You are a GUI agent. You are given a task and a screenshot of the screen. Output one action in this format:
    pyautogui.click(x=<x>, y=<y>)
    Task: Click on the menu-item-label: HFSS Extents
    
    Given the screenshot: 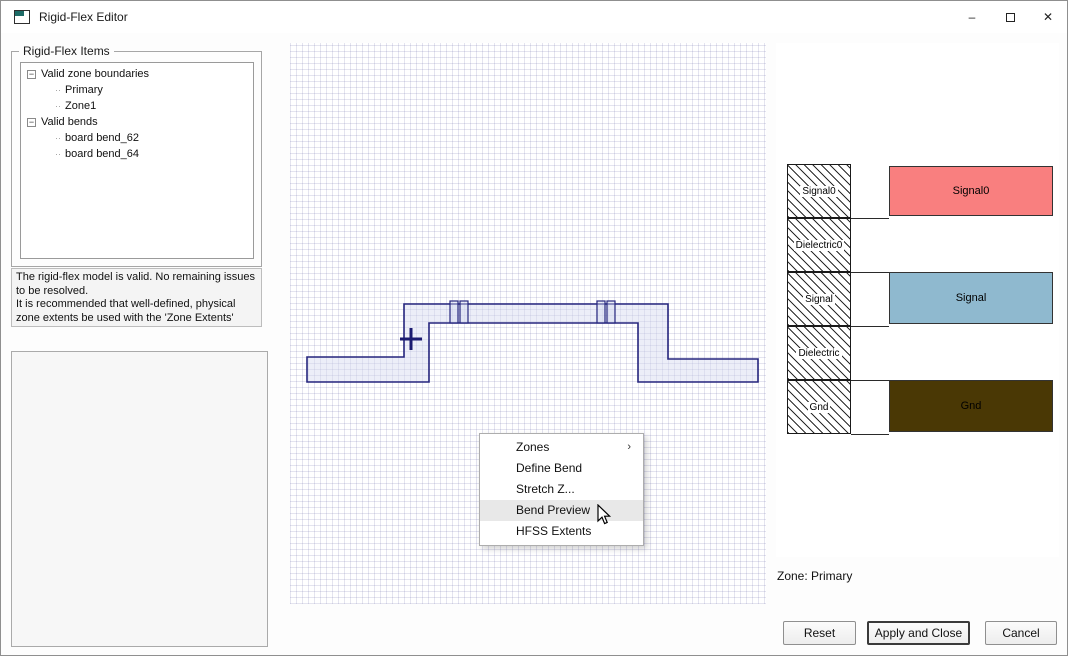 What is the action you would take?
    pyautogui.click(x=554, y=531)
    